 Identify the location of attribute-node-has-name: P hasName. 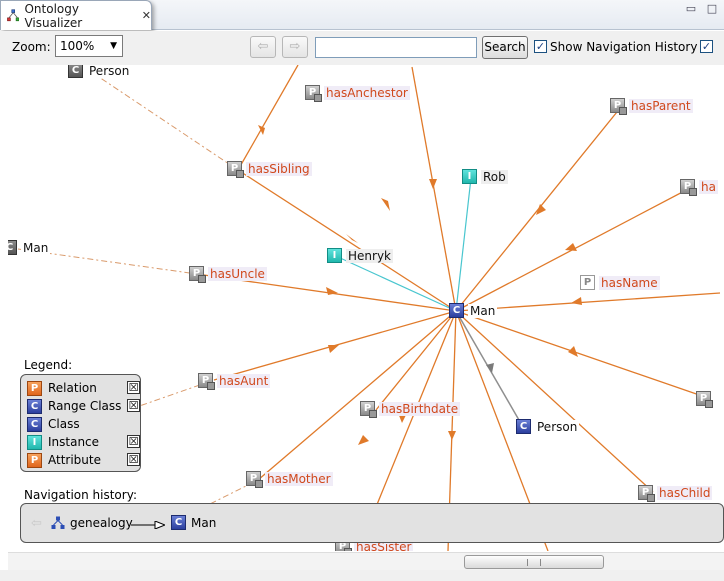
(620, 282).